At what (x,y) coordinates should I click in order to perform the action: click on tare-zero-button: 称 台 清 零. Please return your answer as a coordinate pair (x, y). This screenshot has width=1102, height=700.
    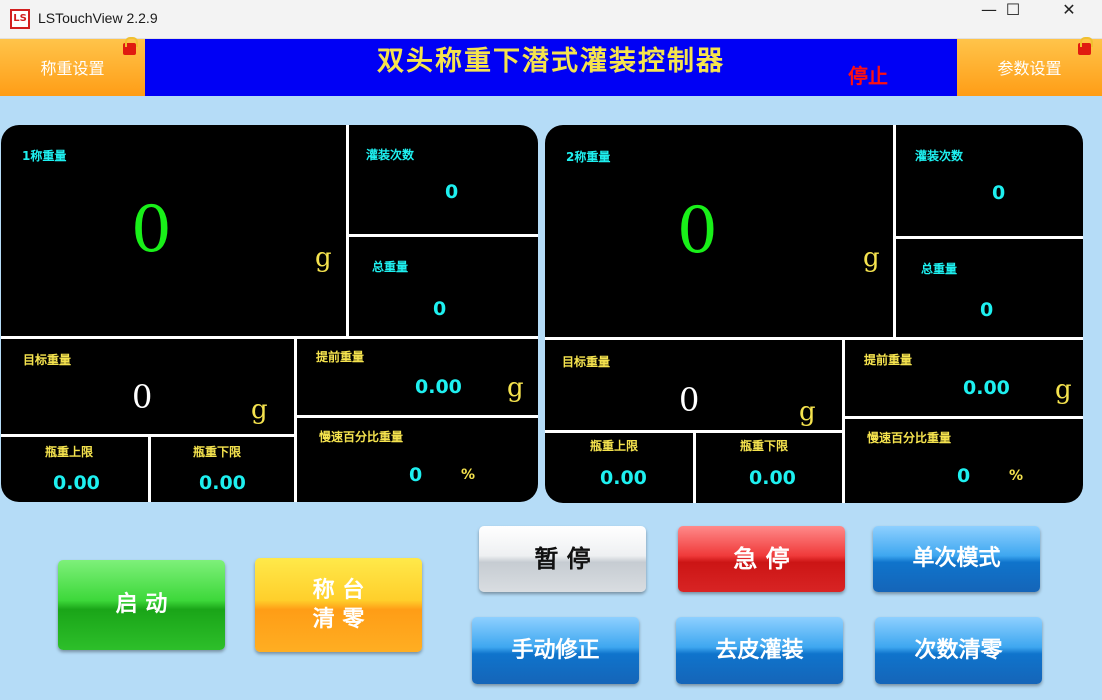
    Looking at the image, I should click on (338, 605).